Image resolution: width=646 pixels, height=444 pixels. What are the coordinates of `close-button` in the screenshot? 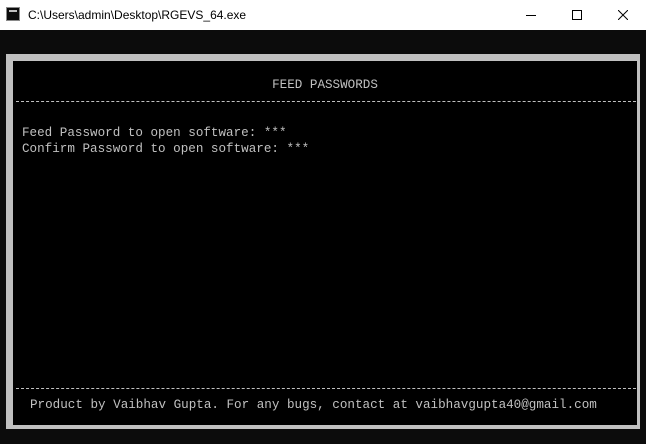 It's located at (623, 15).